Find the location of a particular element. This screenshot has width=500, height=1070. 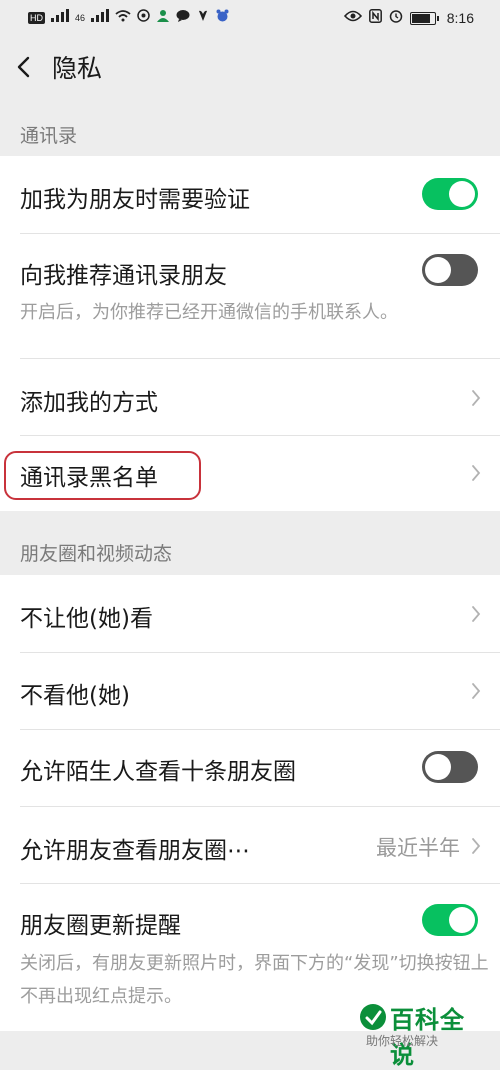

back-button is located at coordinates (25, 67).